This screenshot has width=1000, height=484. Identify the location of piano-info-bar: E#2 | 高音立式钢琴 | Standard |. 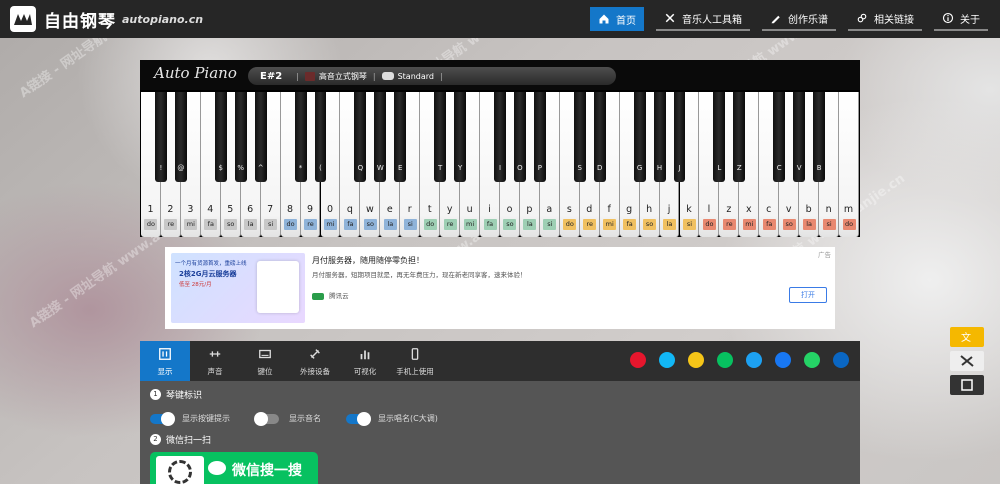
(432, 76).